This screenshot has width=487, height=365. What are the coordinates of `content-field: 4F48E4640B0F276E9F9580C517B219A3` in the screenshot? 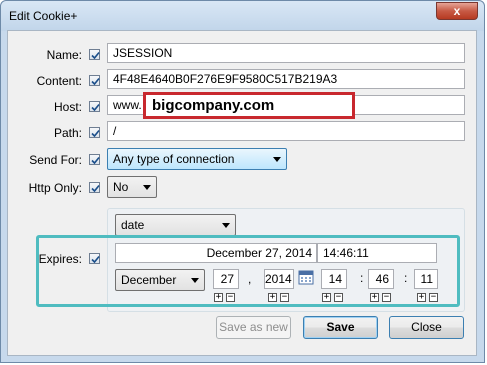 It's located at (286, 79).